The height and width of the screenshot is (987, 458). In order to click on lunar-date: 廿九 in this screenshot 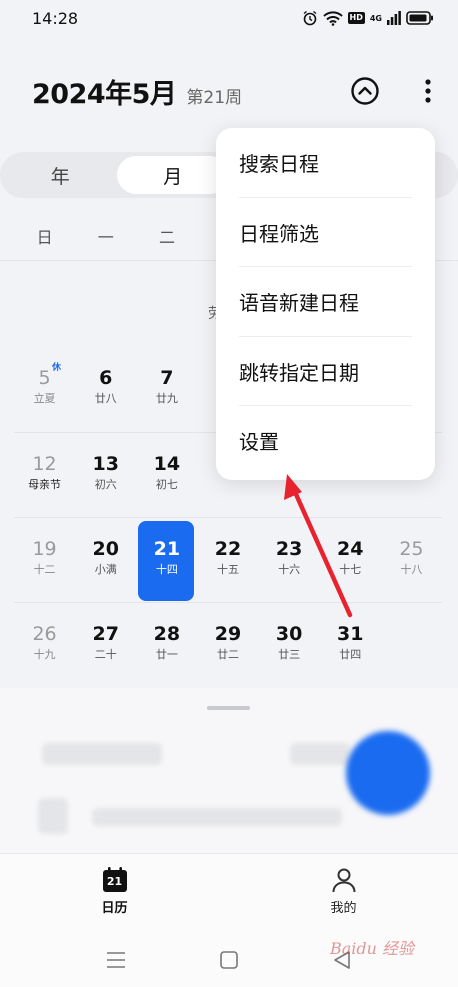, I will do `click(166, 398)`.